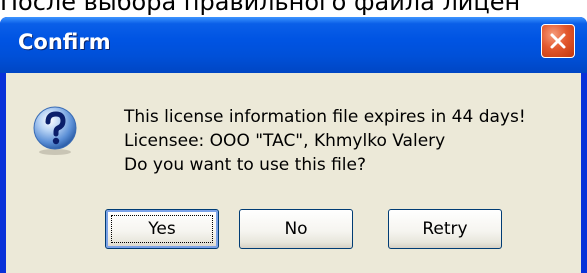 The image size is (587, 273). Describe the element at coordinates (245, 165) in the screenshot. I see `message-line: Do you want to use this file?` at that location.